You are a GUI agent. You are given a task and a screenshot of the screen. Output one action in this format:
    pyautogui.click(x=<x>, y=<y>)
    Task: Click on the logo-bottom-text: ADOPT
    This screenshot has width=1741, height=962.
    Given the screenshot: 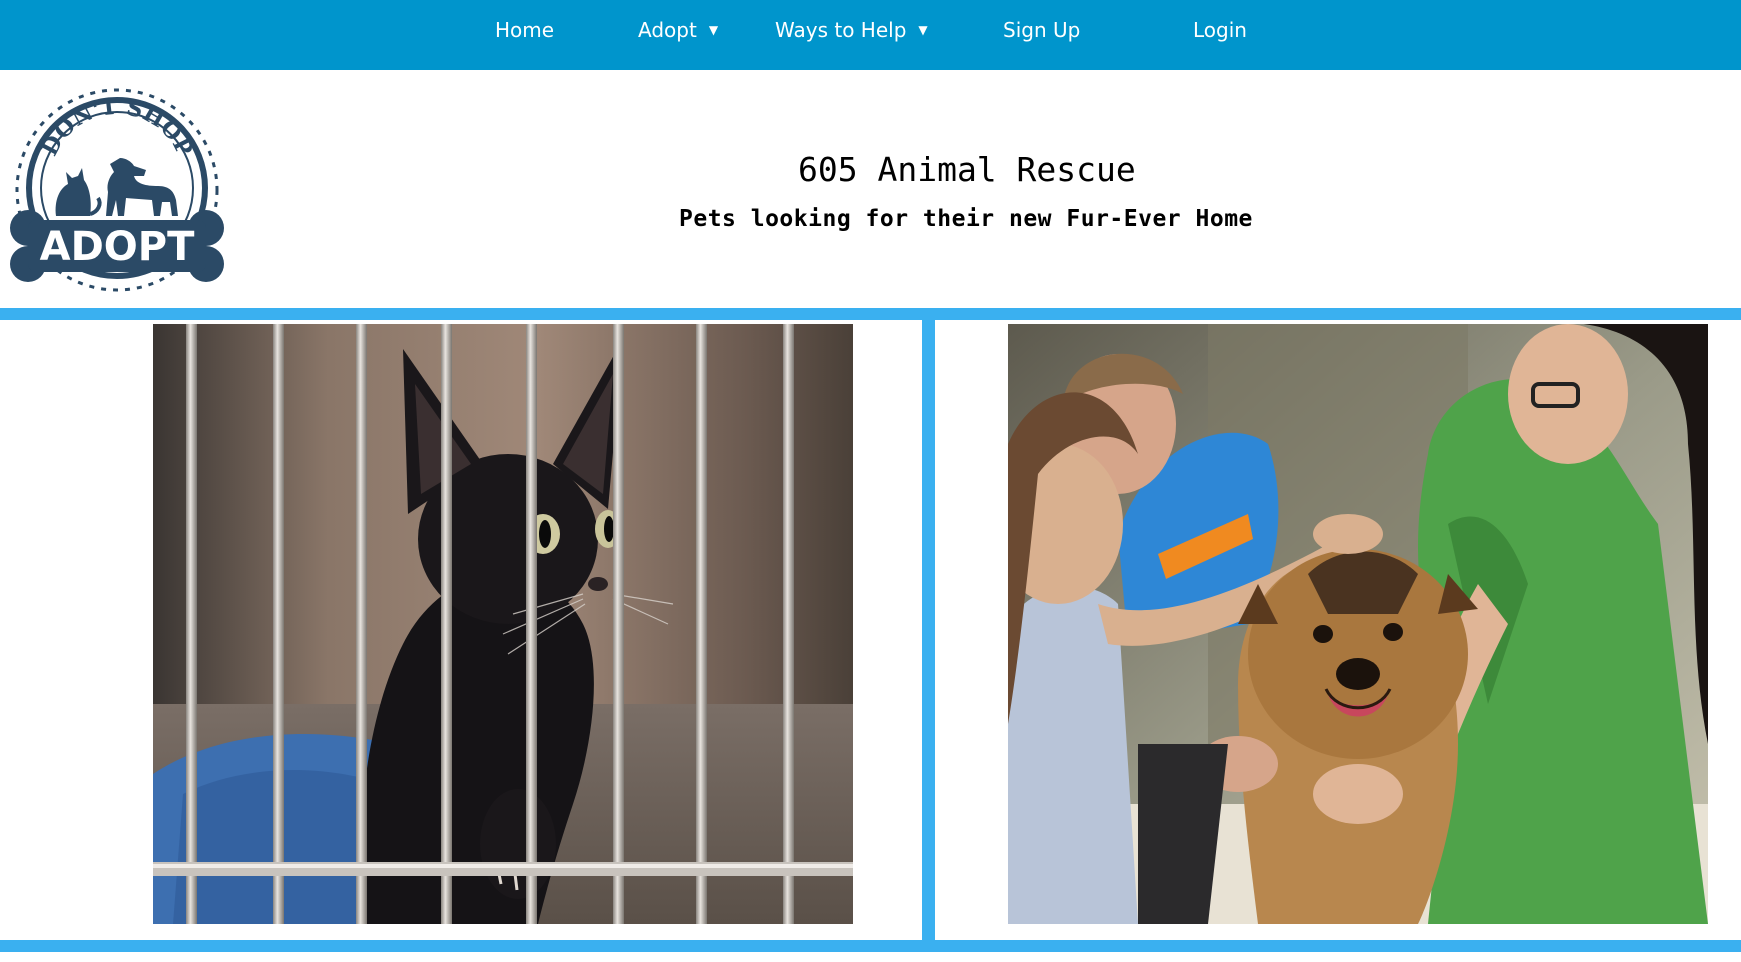 What is the action you would take?
    pyautogui.click(x=117, y=247)
    